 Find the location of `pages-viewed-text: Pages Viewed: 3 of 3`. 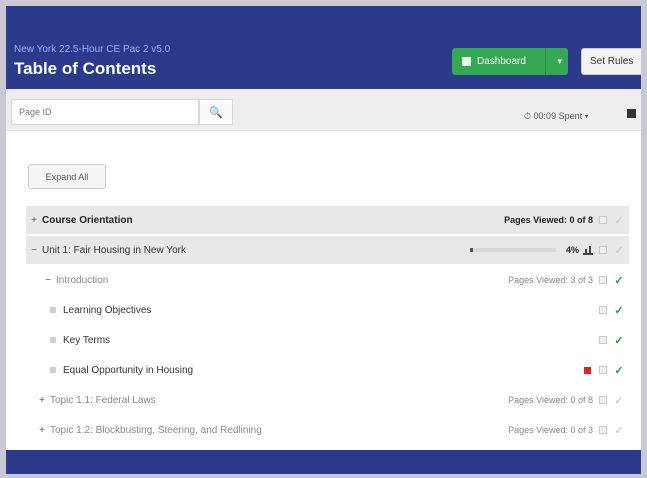

pages-viewed-text: Pages Viewed: 3 of 3 is located at coordinates (550, 280).